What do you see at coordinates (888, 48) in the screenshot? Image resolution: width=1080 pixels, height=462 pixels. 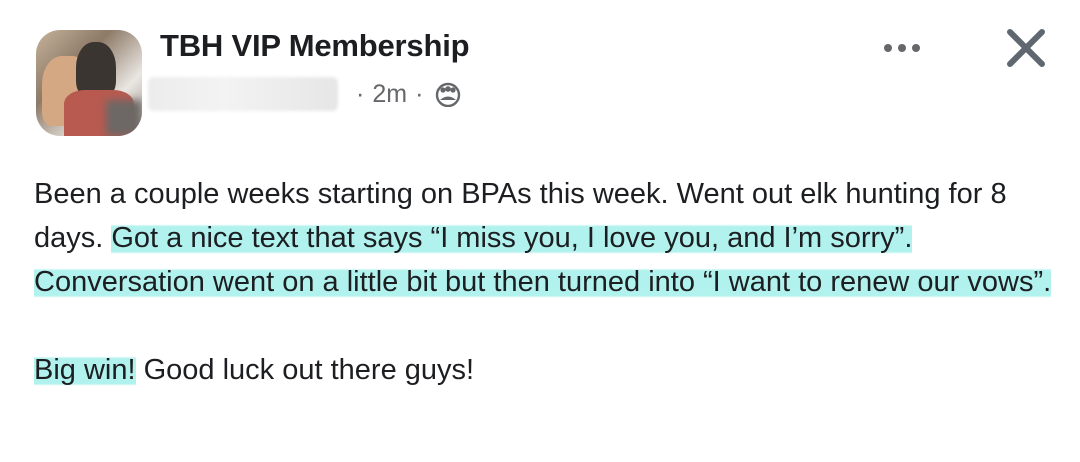 I see `more-options-icon` at bounding box center [888, 48].